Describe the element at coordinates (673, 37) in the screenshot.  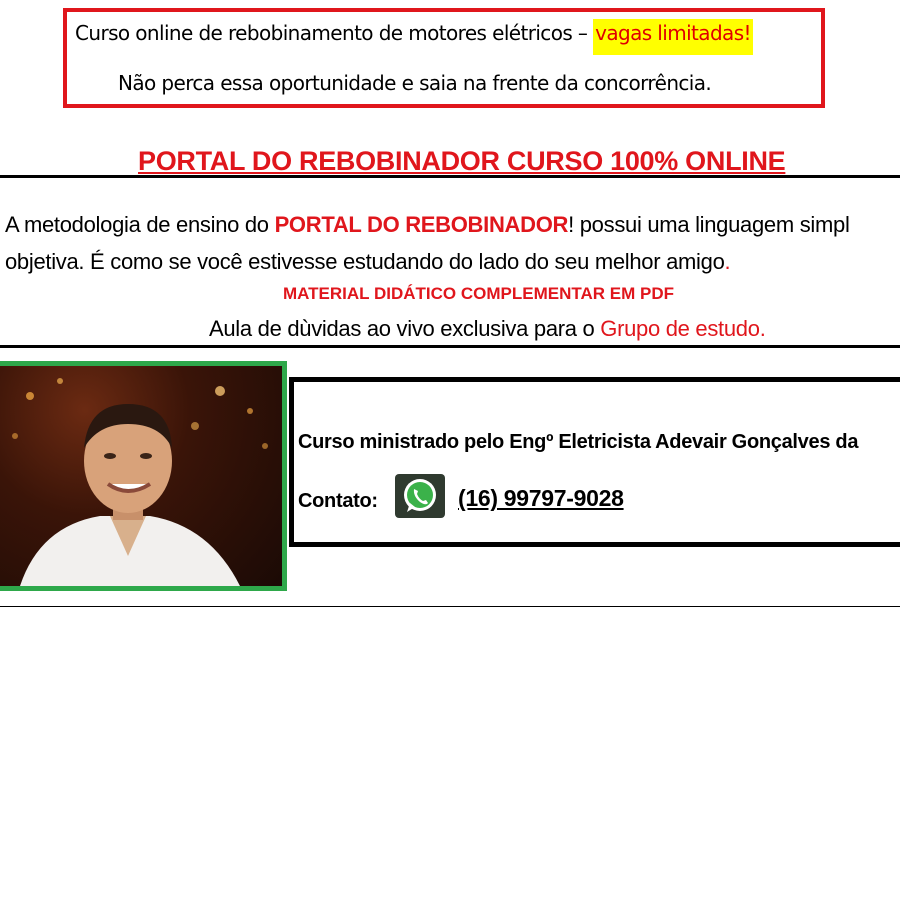
I see `limited-spots-highlight: vagas limitadas!` at that location.